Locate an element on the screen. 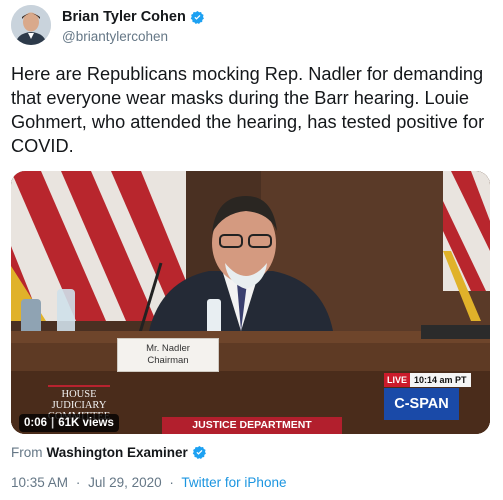 The width and height of the screenshot is (503, 500). nameplate: Mr. Nadler Chairman is located at coordinates (168, 355).